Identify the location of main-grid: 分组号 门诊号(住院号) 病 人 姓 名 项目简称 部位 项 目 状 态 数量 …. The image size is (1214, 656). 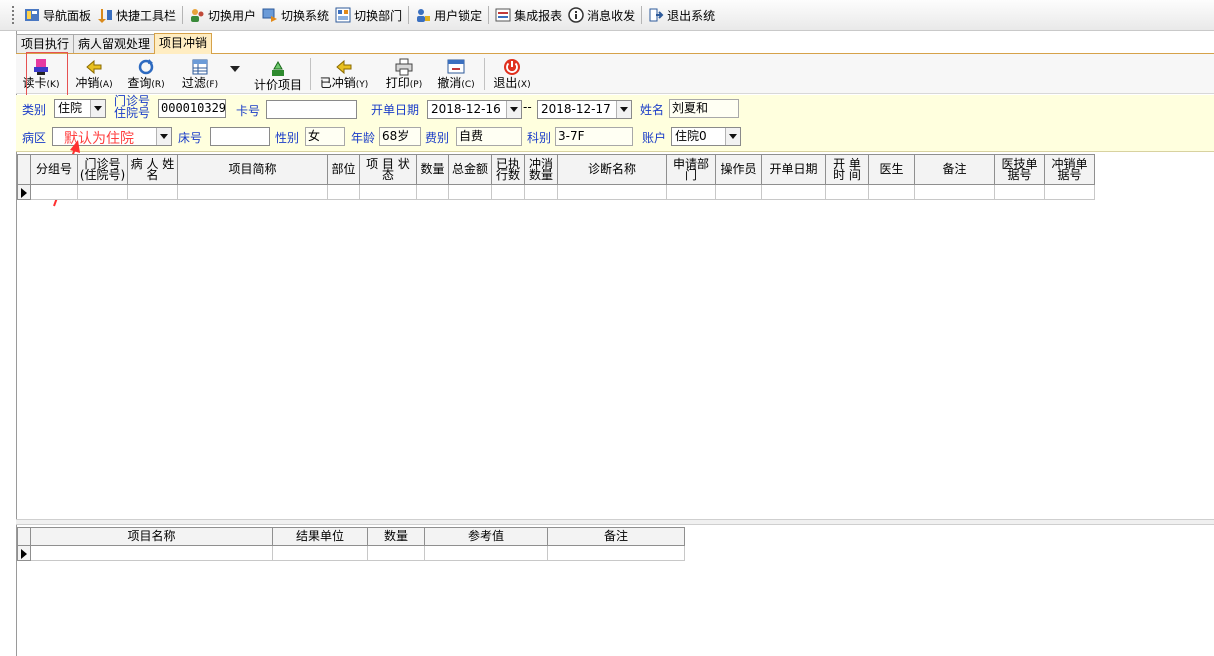
(556, 177).